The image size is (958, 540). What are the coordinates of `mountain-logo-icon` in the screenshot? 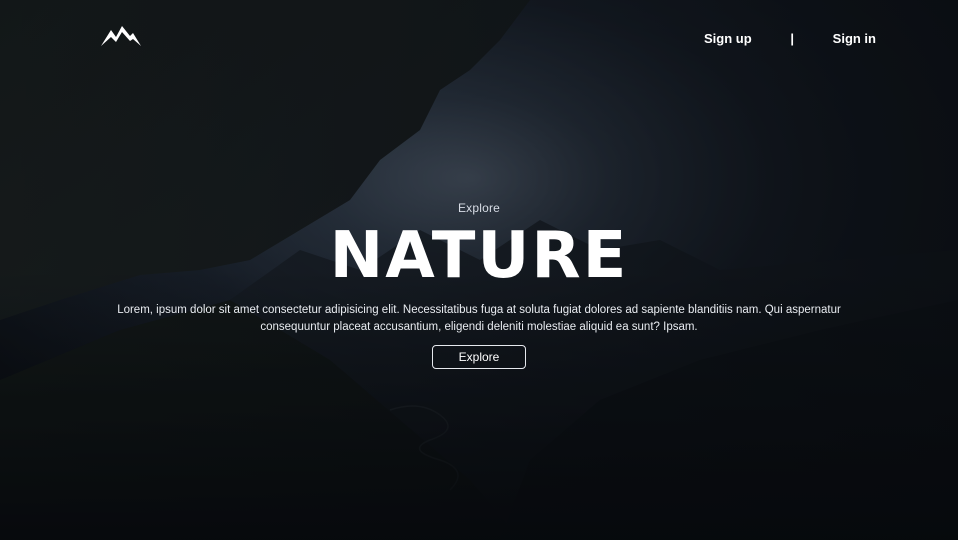 It's located at (121, 36).